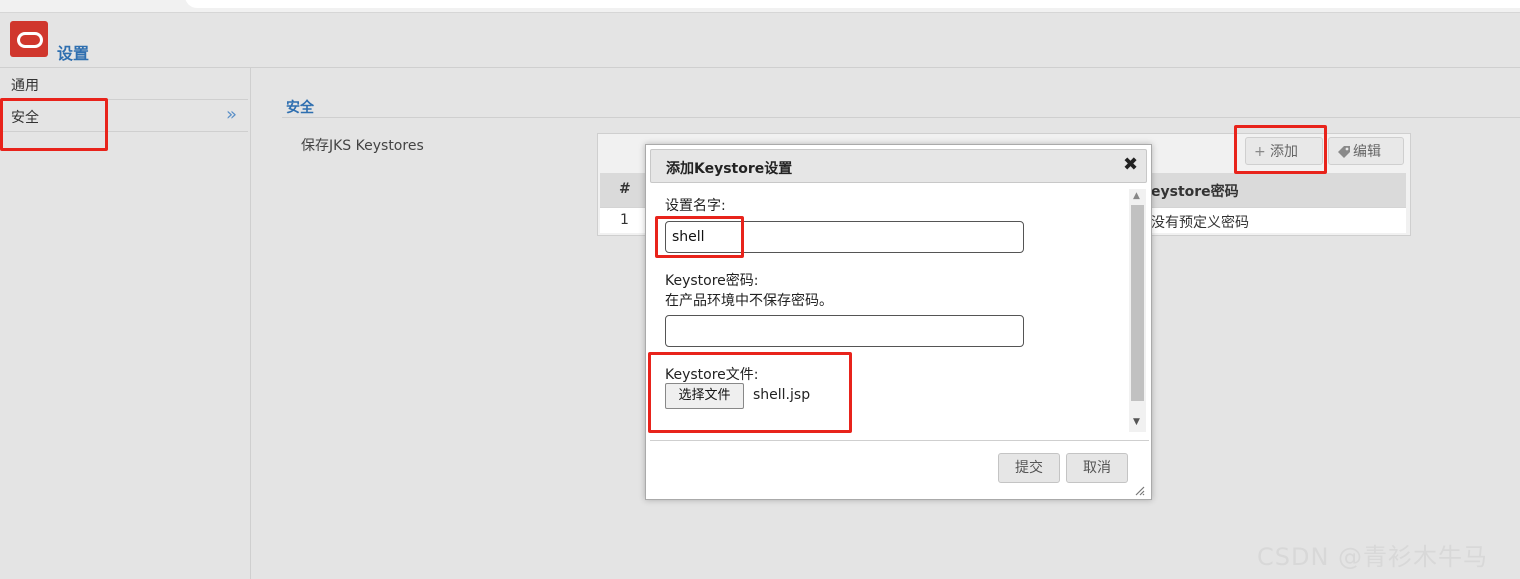  What do you see at coordinates (899, 440) in the screenshot?
I see `dialog-footer-divider` at bounding box center [899, 440].